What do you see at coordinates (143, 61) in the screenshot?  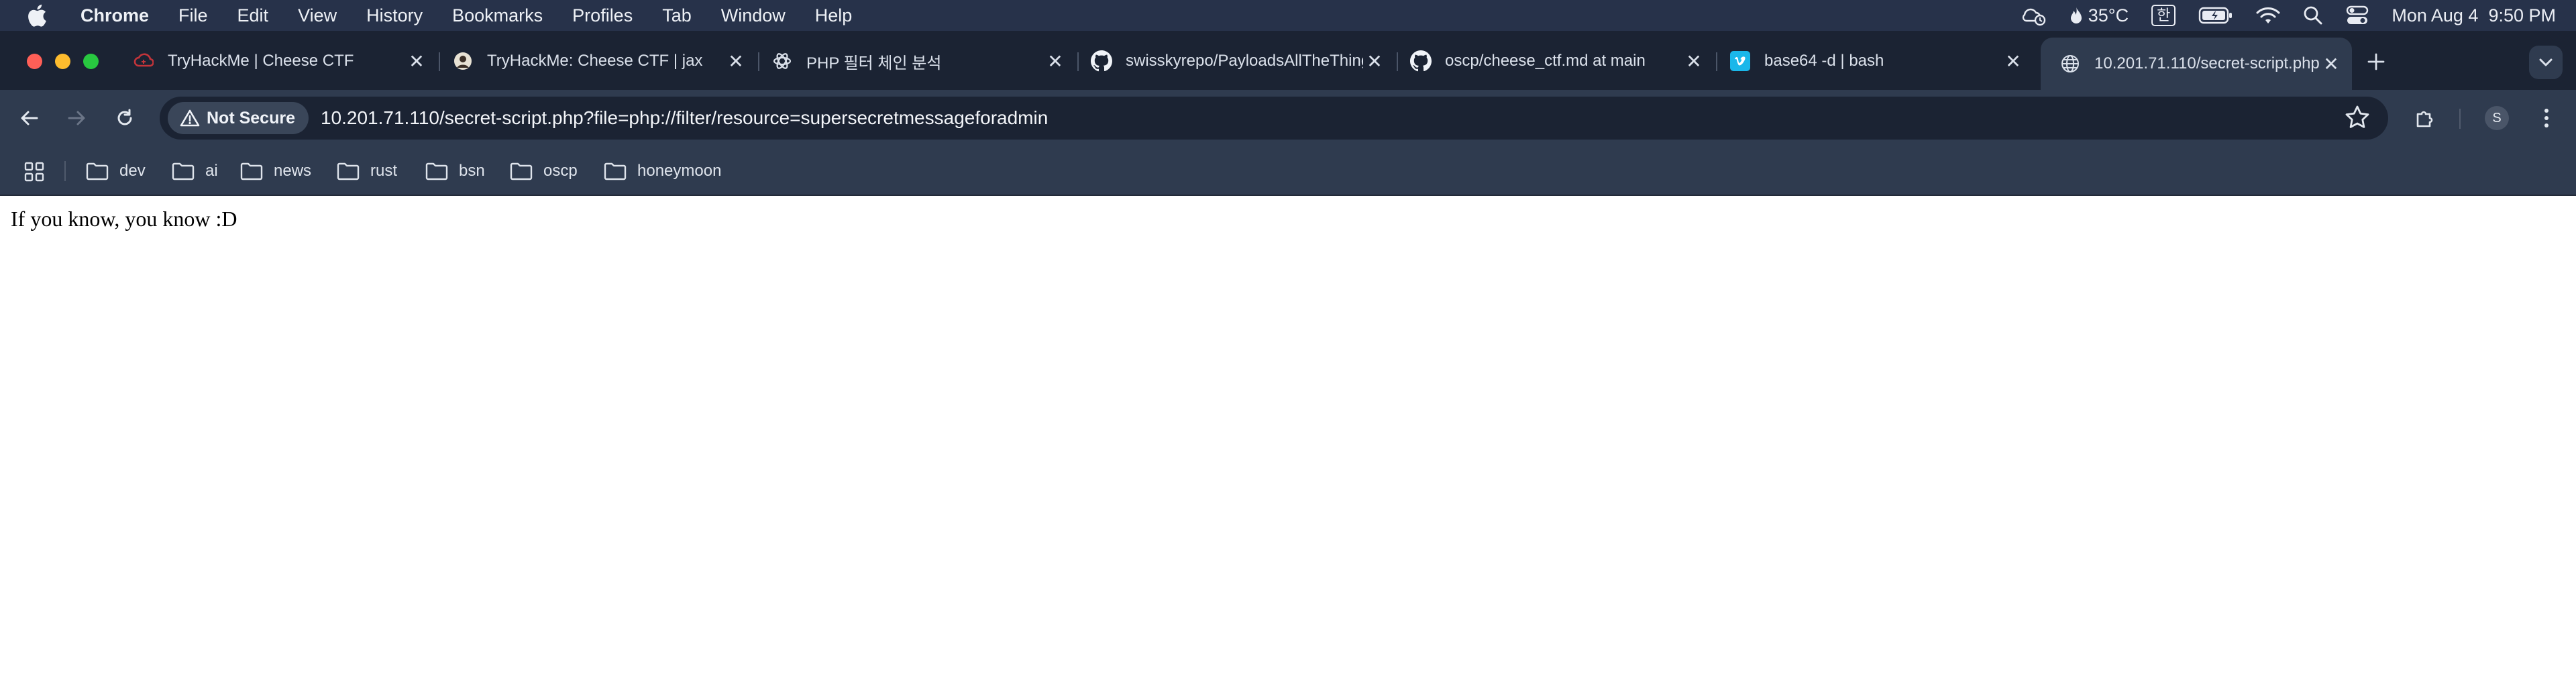 I see `tryhackme-icon` at bounding box center [143, 61].